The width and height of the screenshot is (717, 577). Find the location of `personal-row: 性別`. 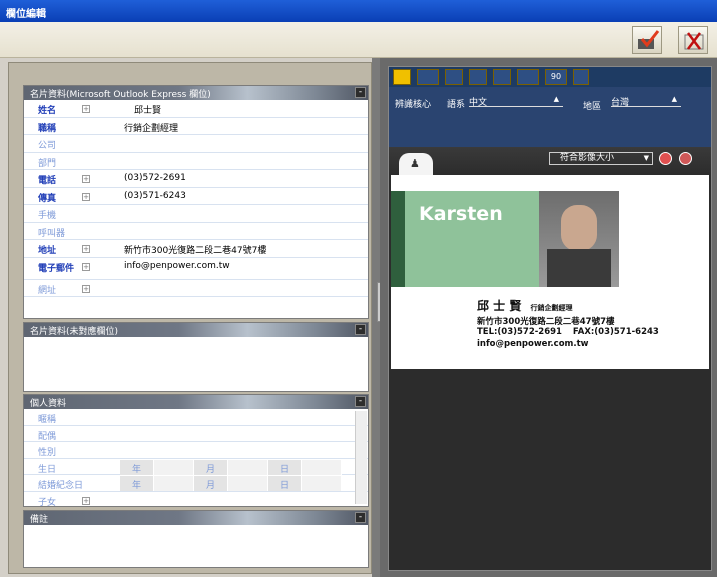

personal-row: 性別 is located at coordinates (196, 450).